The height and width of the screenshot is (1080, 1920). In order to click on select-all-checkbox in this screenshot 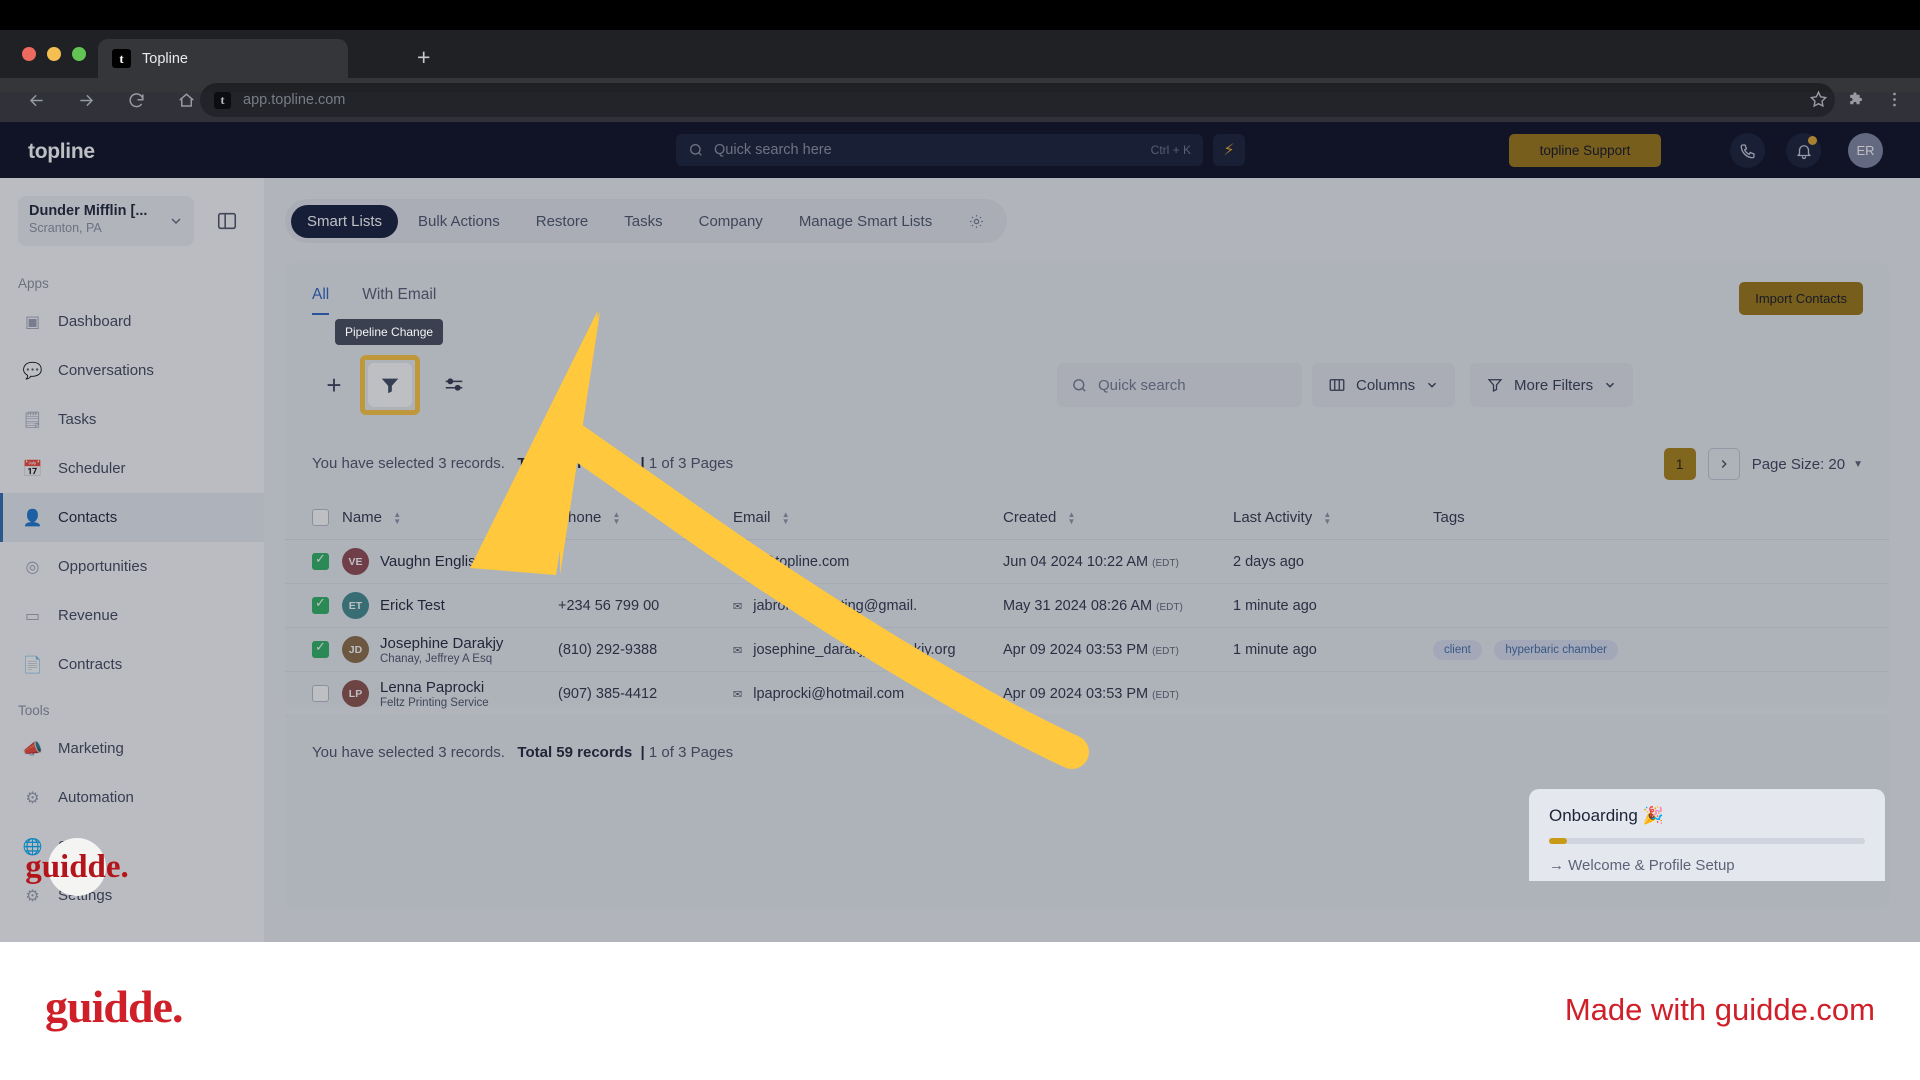, I will do `click(327, 517)`.